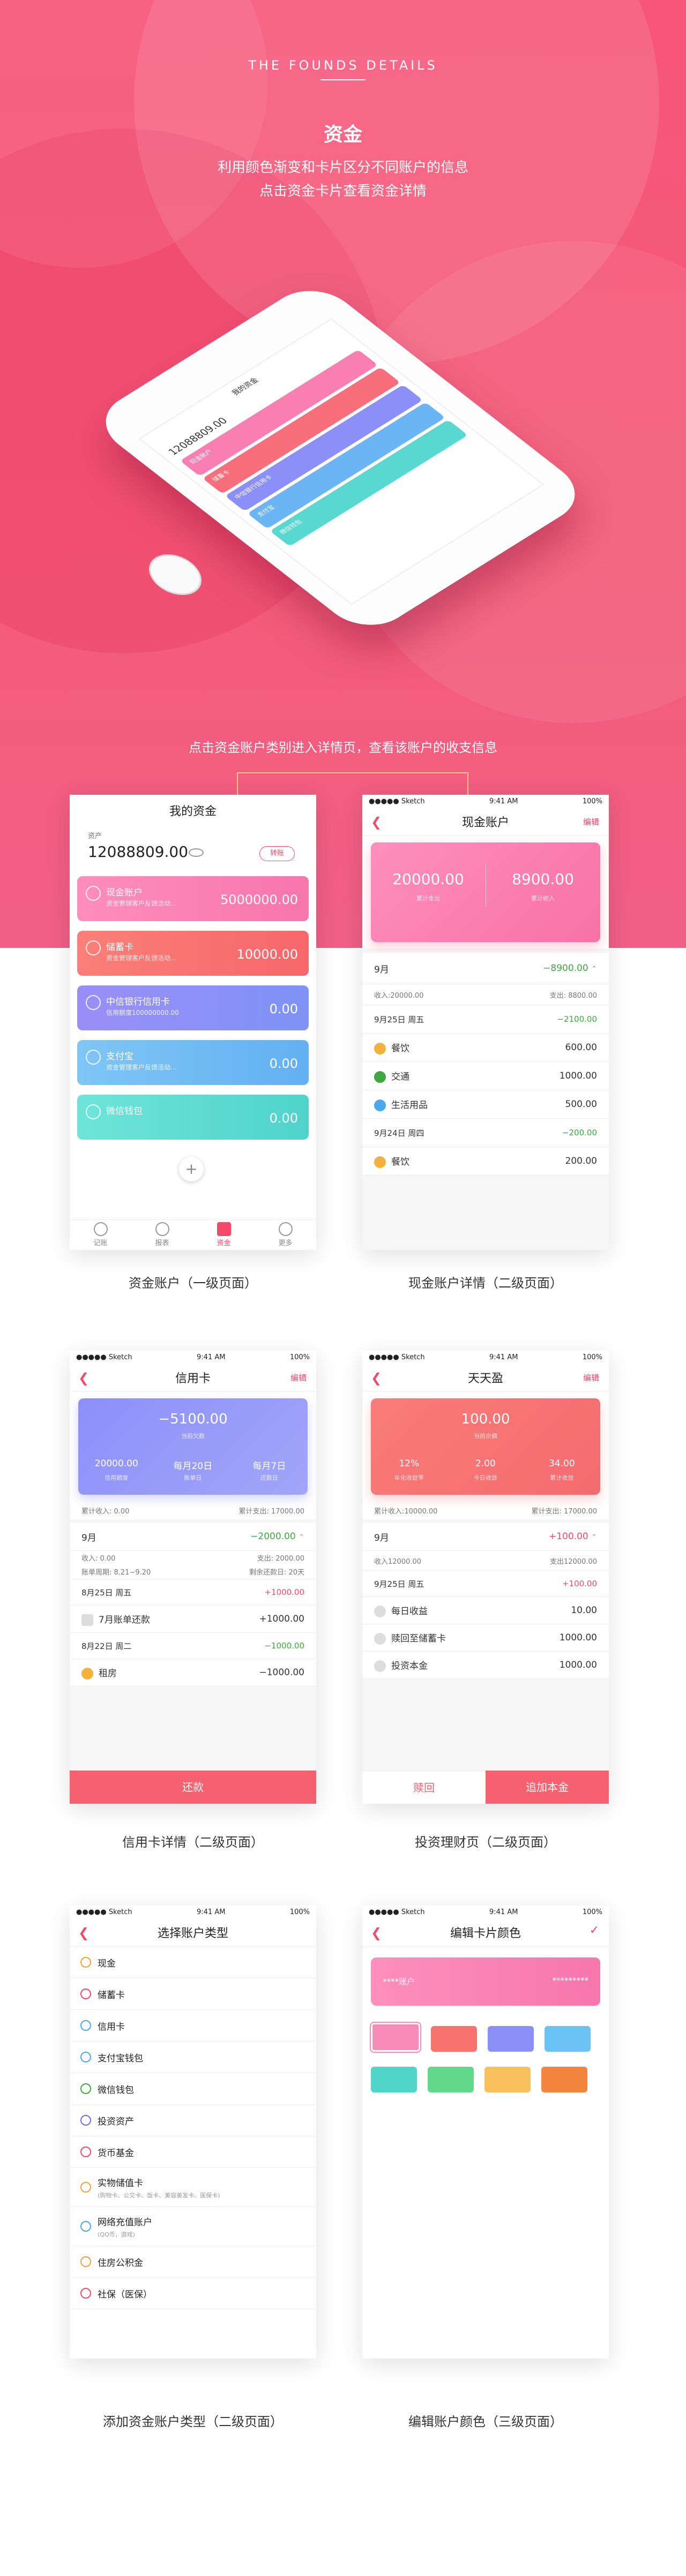 The height and width of the screenshot is (2576, 686). I want to click on transaction-row: 餐饮 600.00, so click(485, 1048).